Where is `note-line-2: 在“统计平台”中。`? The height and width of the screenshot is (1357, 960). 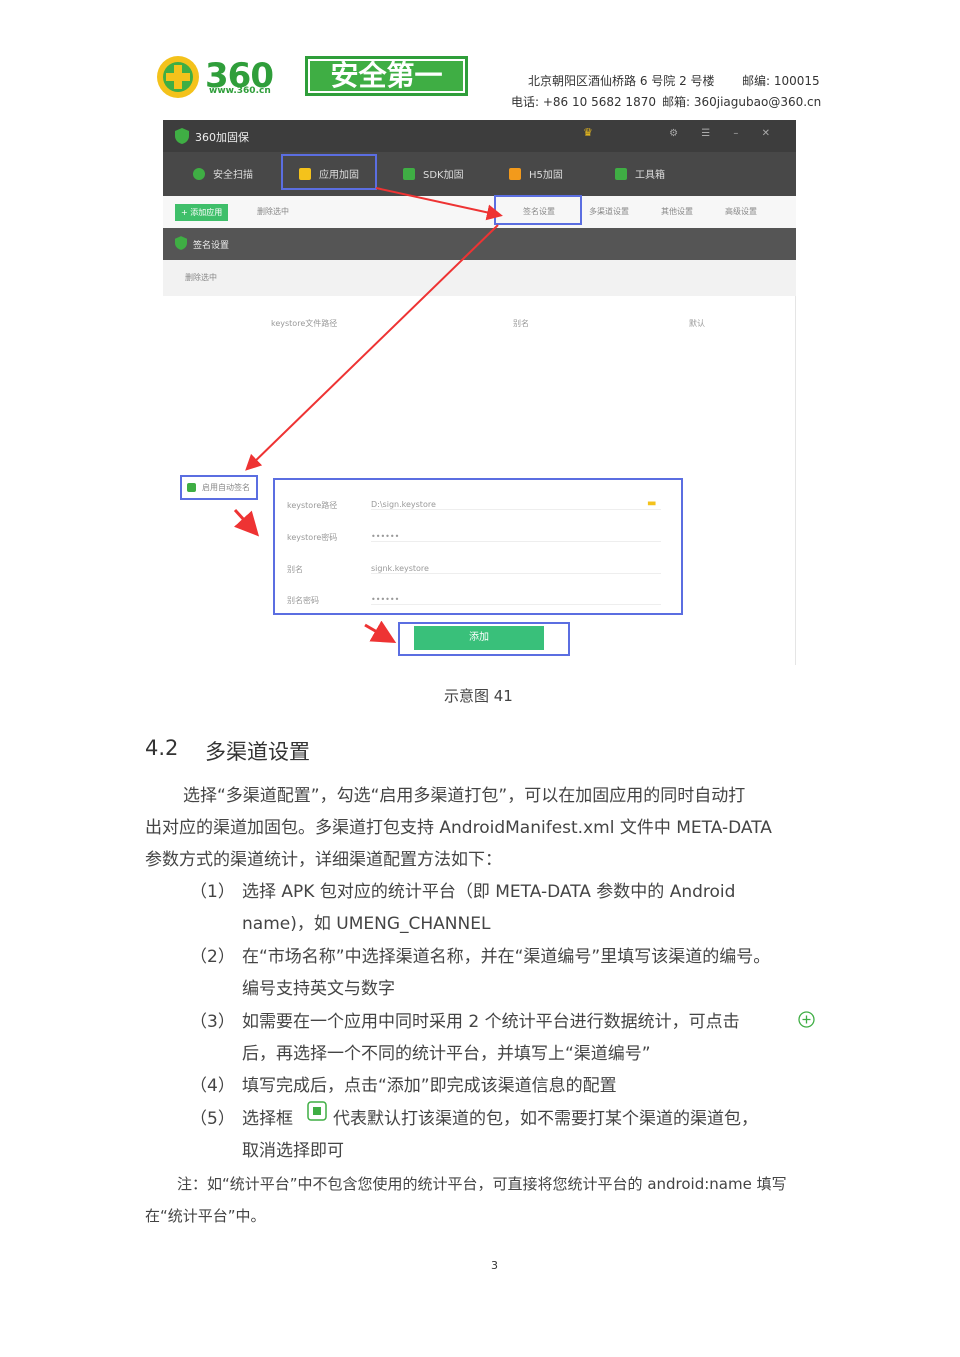 note-line-2: 在“统计平台”中。 is located at coordinates (205, 1216).